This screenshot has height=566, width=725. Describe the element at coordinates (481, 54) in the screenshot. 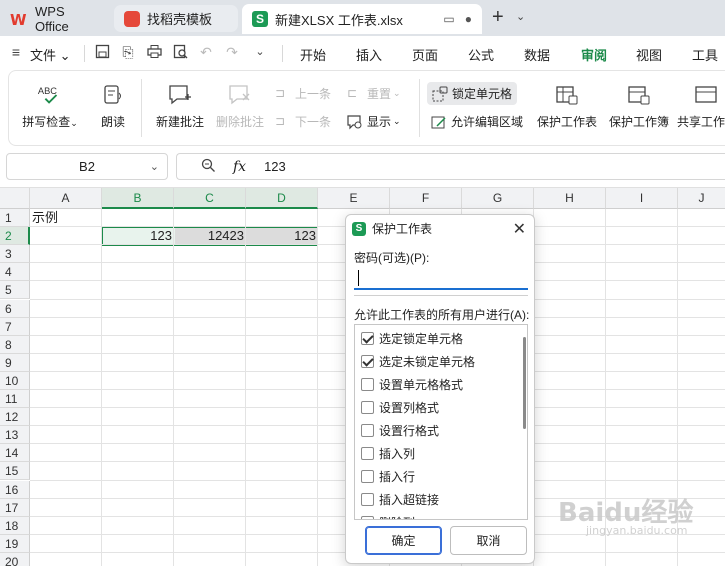

I see `tab-formula: 公式` at that location.